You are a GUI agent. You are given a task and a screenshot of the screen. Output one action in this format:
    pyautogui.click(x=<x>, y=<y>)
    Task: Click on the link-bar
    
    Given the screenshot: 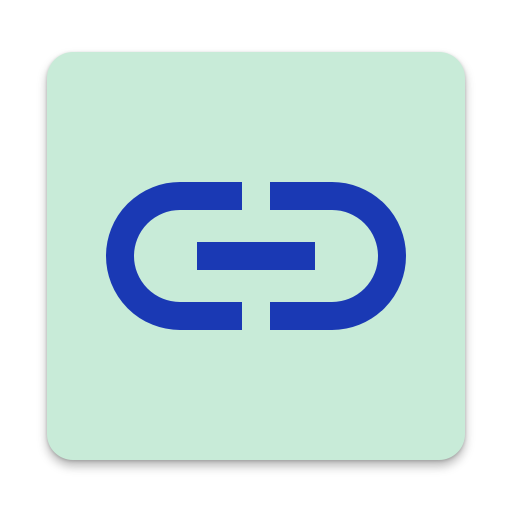 What is the action you would take?
    pyautogui.click(x=256, y=256)
    